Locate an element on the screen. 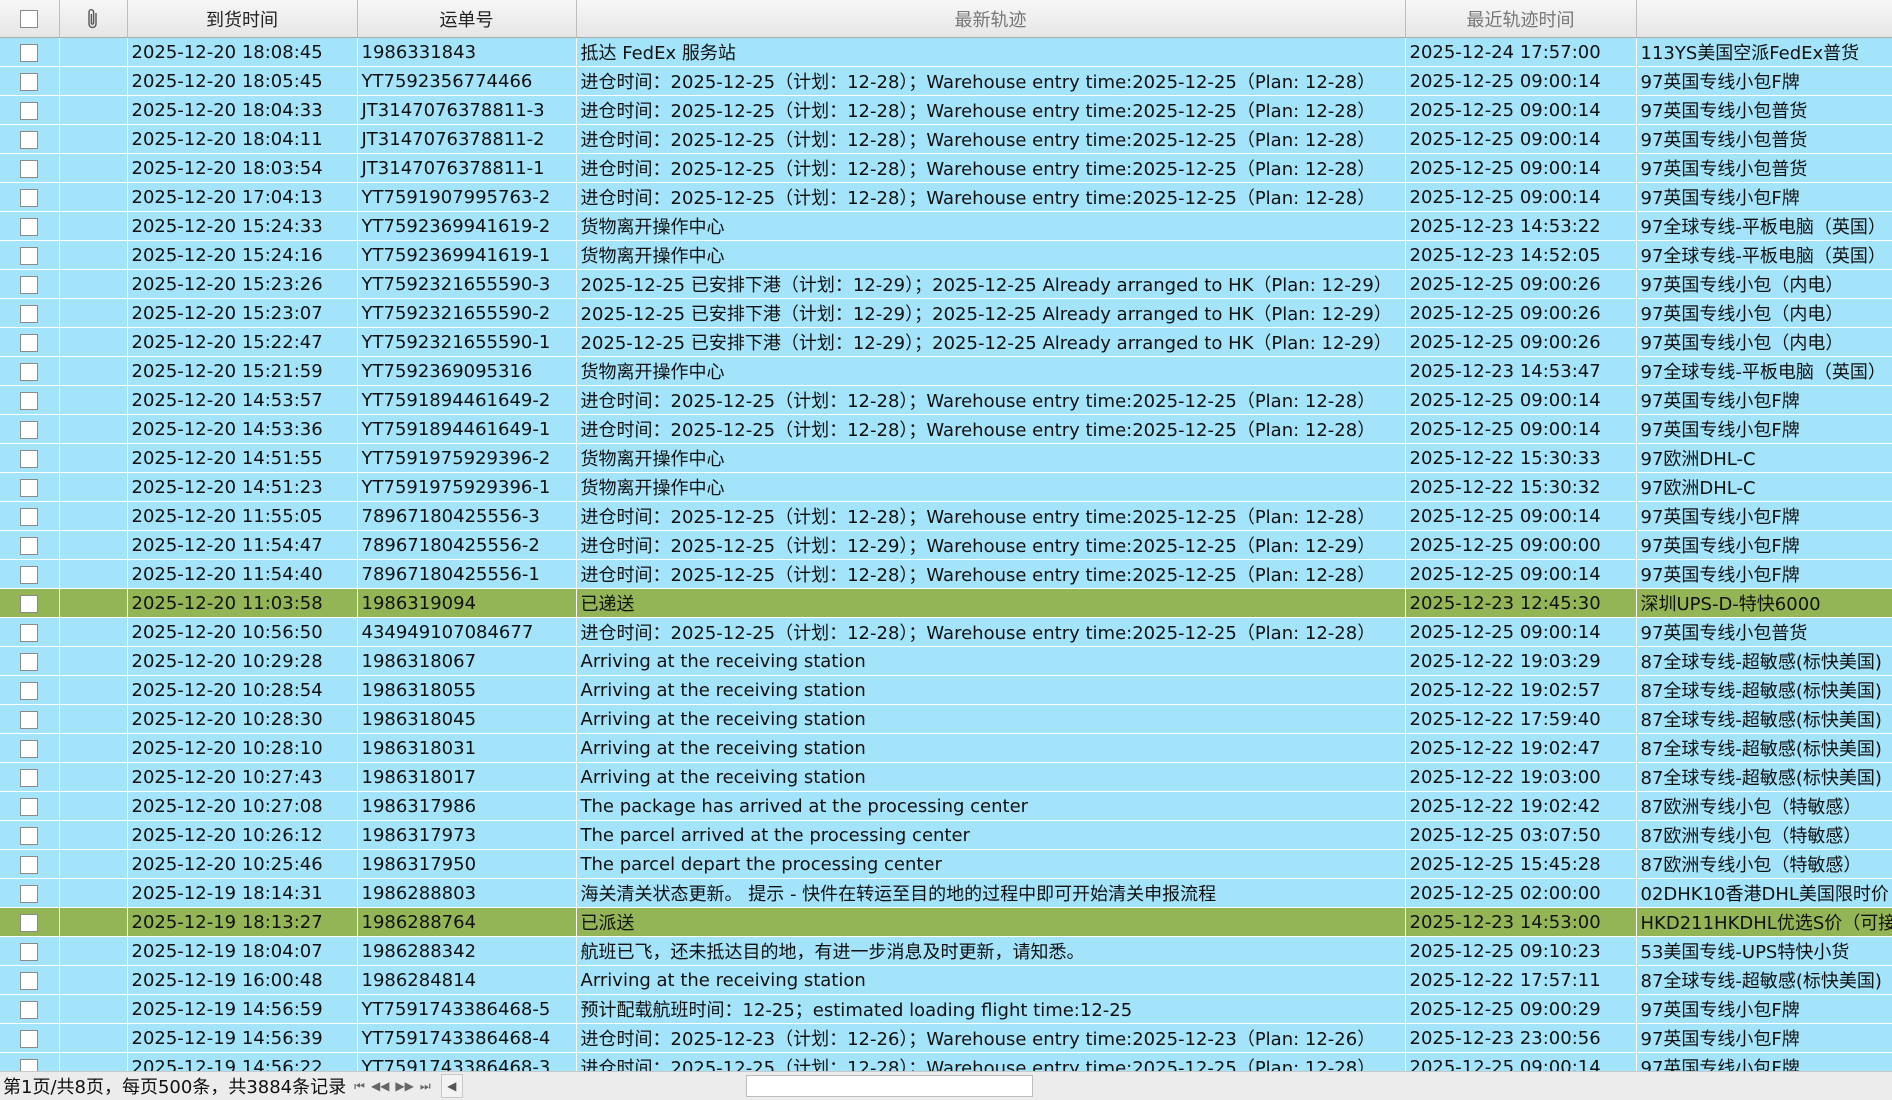 The image size is (1892, 1100). waybill-no-cell: 1986317950 is located at coordinates (467, 864).